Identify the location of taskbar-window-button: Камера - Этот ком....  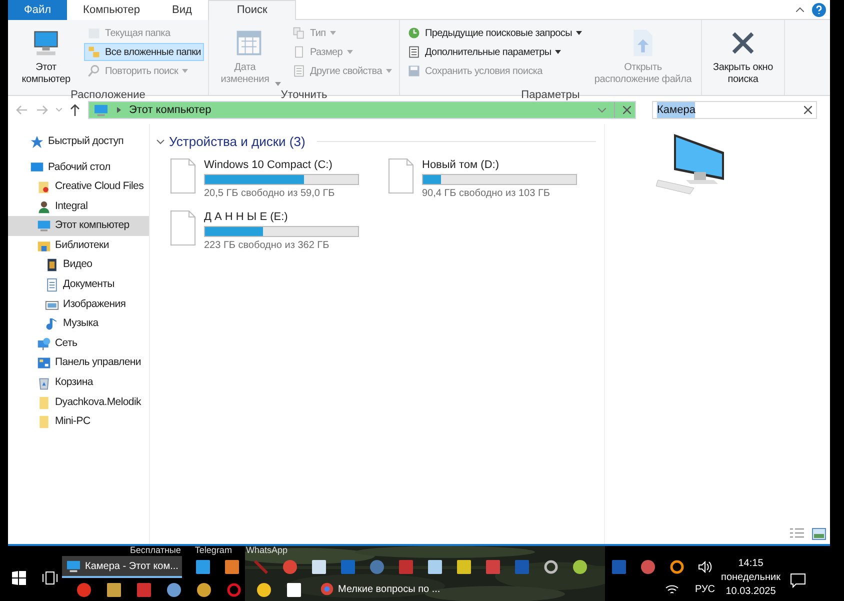
(122, 567).